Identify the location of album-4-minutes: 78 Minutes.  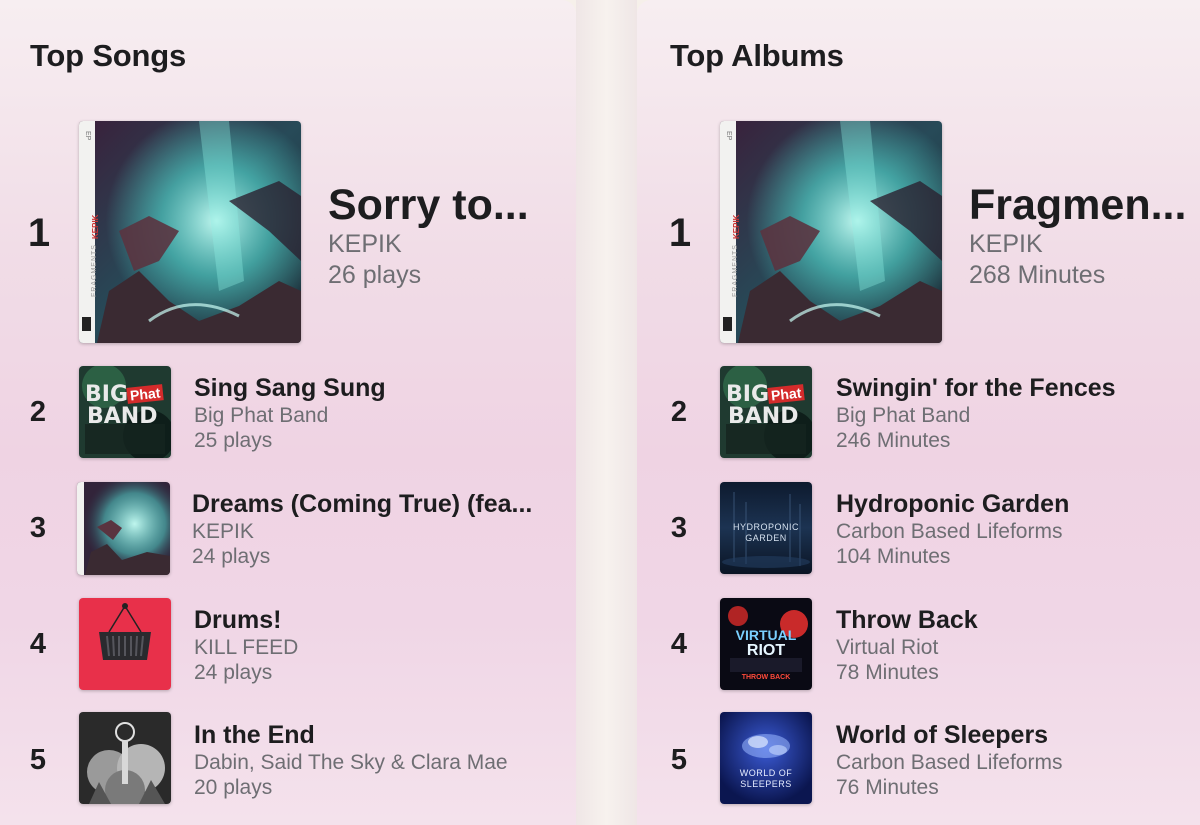
(887, 672).